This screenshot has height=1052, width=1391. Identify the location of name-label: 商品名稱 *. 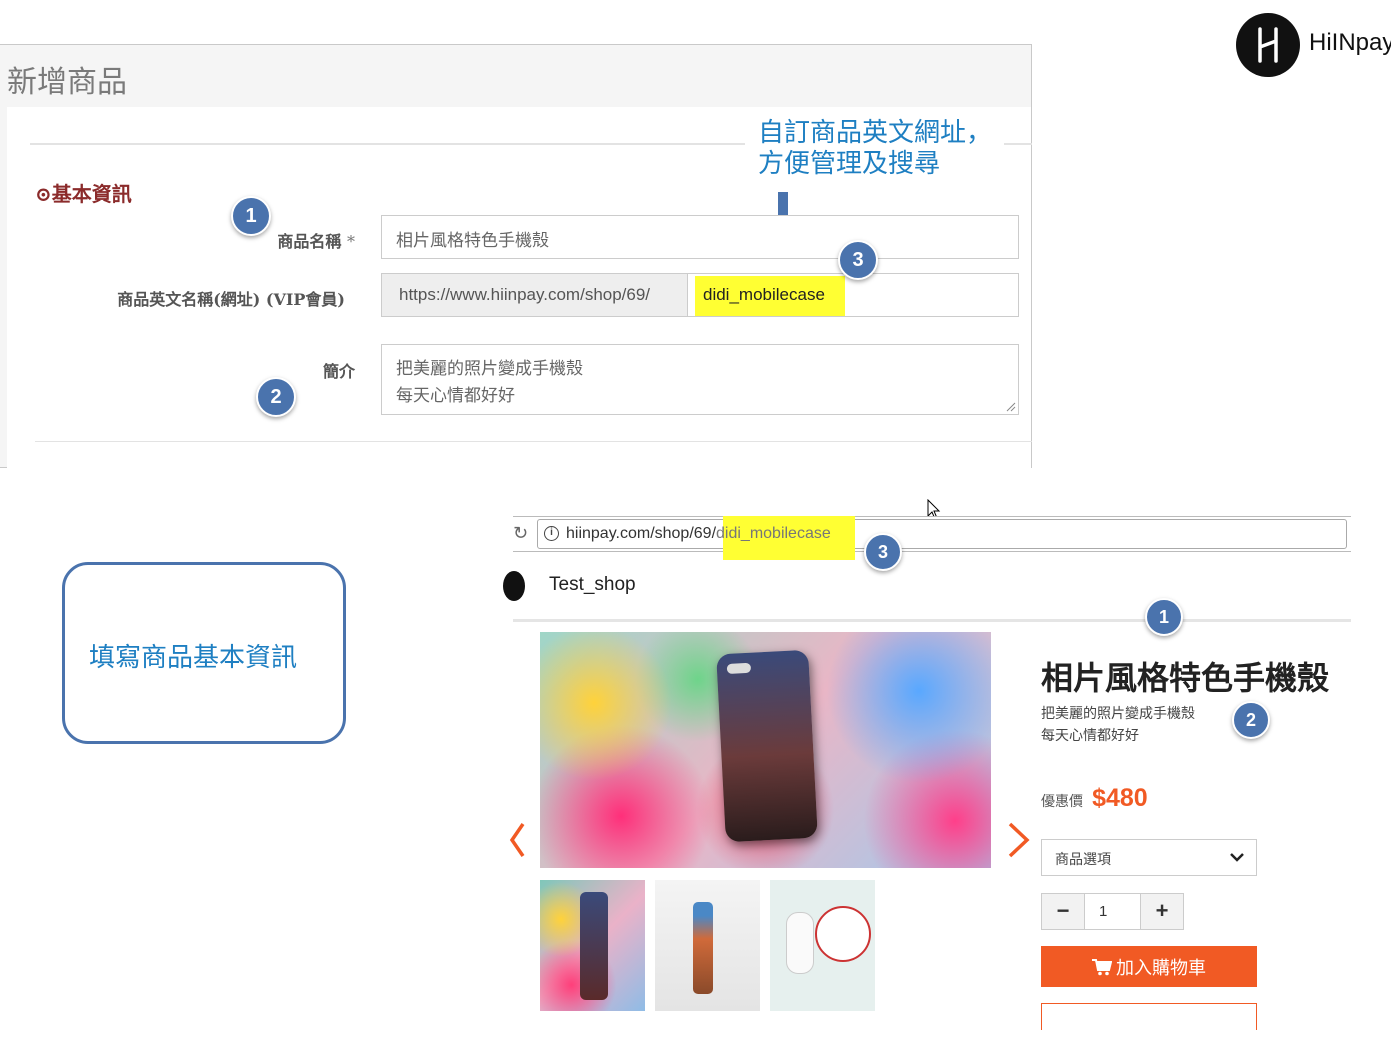
(277, 240).